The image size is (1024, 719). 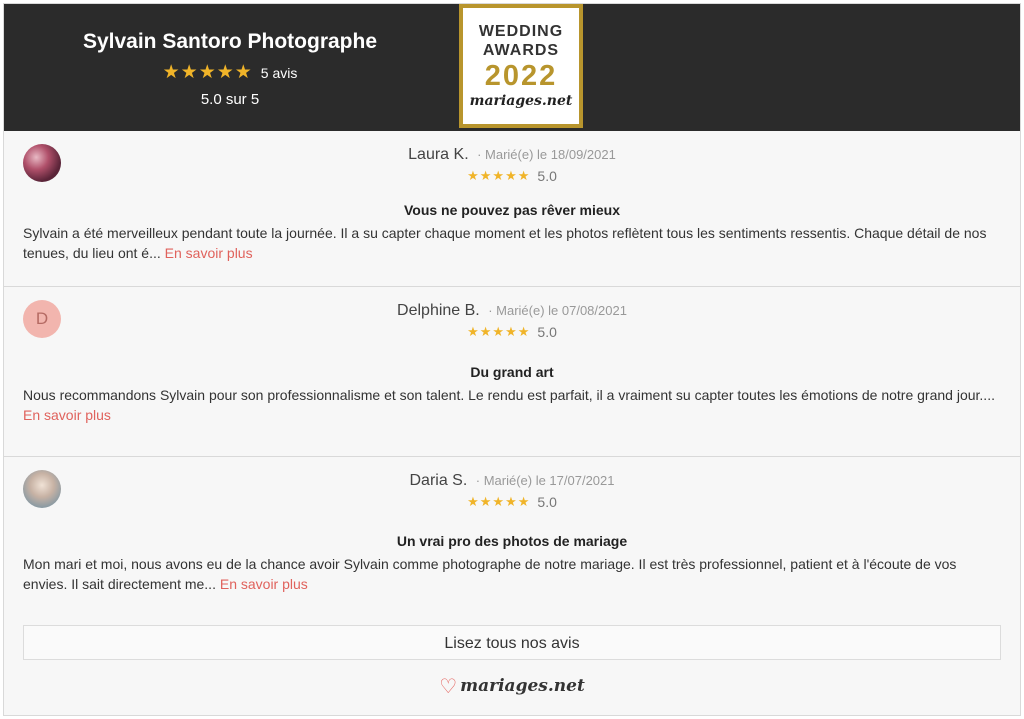 I want to click on badge-content: WEDDING AWARDS 2022 mariages.net, so click(x=521, y=66).